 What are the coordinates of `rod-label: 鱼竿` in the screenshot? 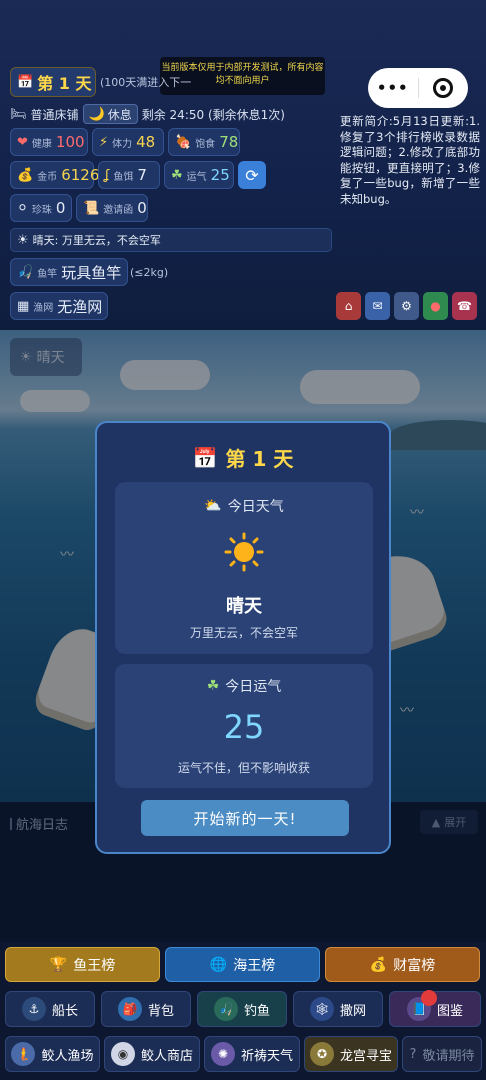 It's located at (47, 274).